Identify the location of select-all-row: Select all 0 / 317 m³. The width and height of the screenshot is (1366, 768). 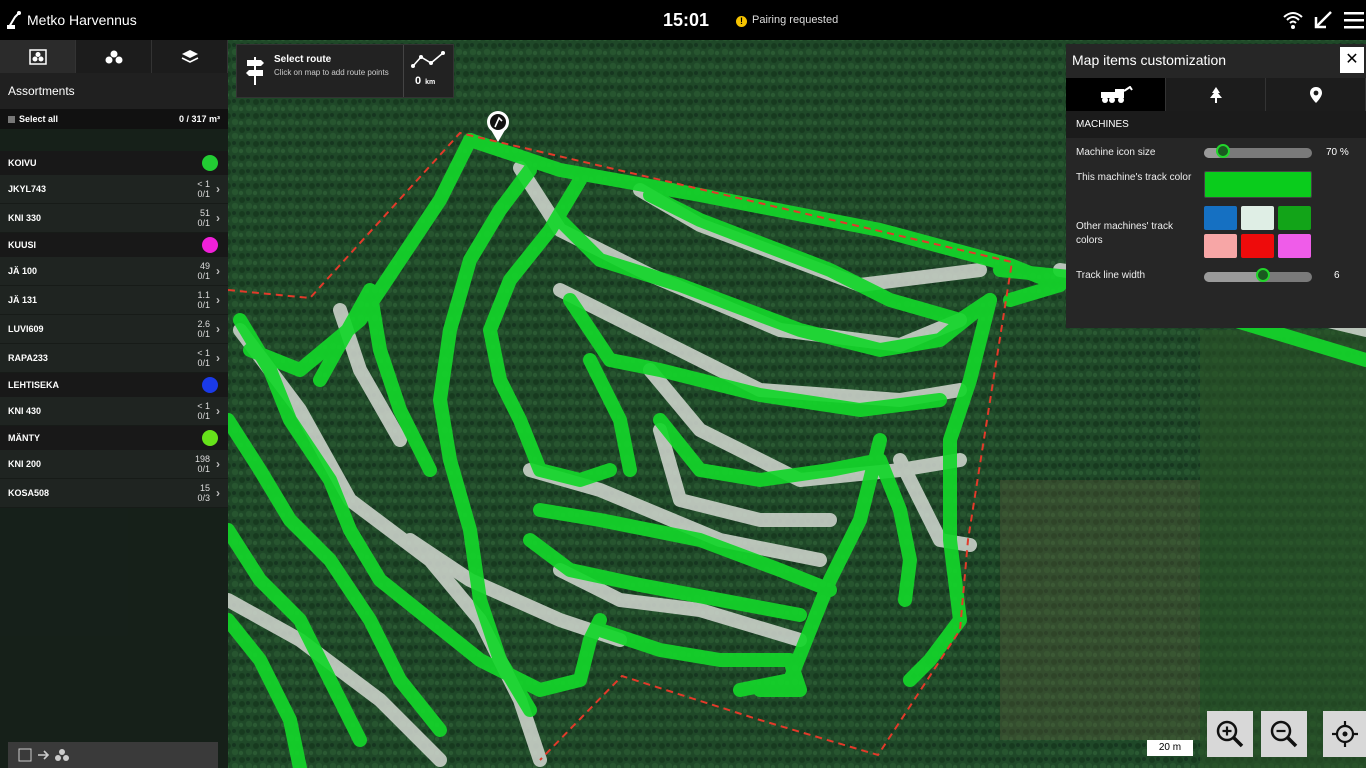
(114, 119).